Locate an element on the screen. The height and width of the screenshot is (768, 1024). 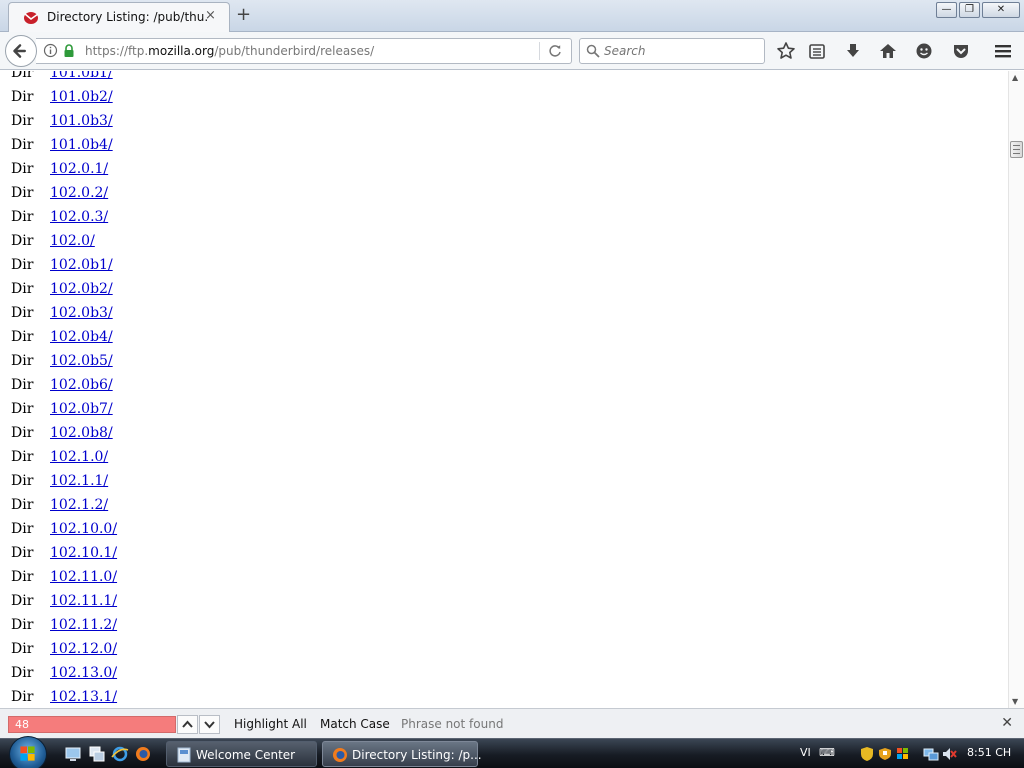
directory-link: 102.10.0/ is located at coordinates (83, 529).